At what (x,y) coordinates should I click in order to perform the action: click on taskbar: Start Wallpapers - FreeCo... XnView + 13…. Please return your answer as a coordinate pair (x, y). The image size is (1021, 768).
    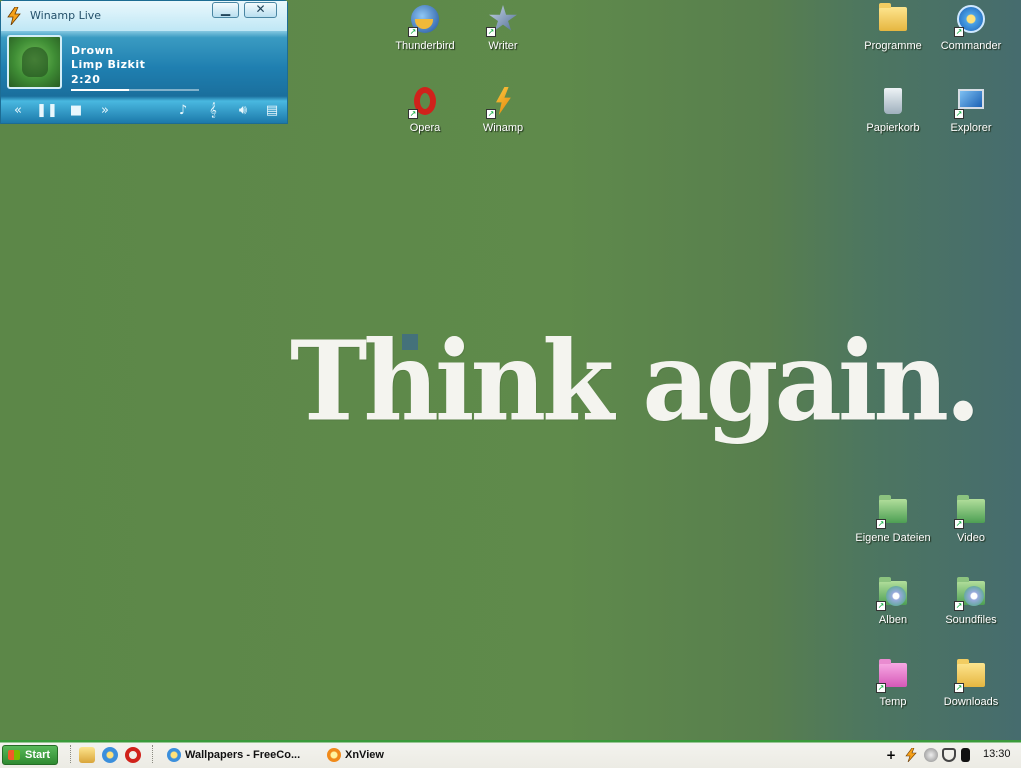
    Looking at the image, I should click on (510, 754).